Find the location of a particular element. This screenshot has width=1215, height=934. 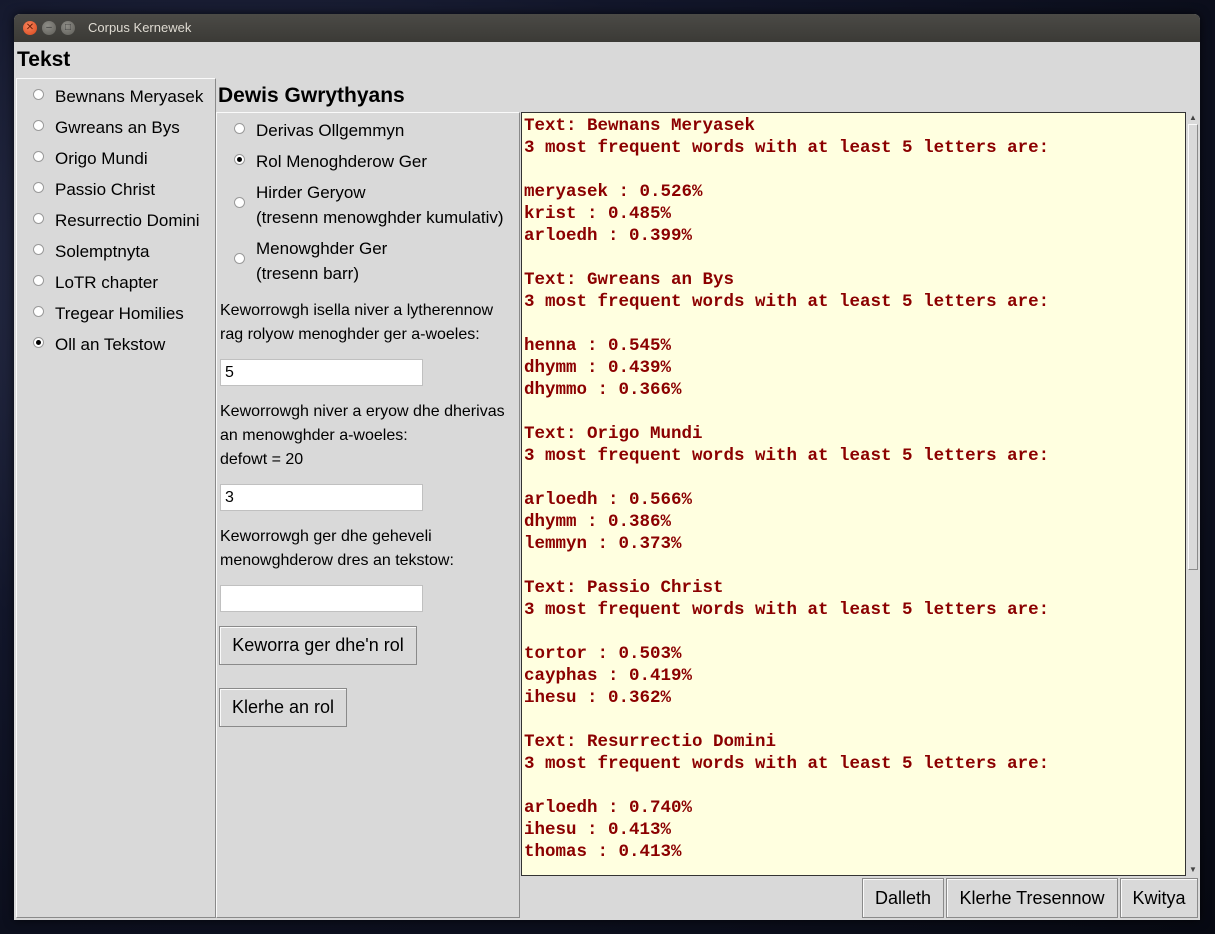

add-word-button: Keworra ger dhe'n rol is located at coordinates (318, 645).